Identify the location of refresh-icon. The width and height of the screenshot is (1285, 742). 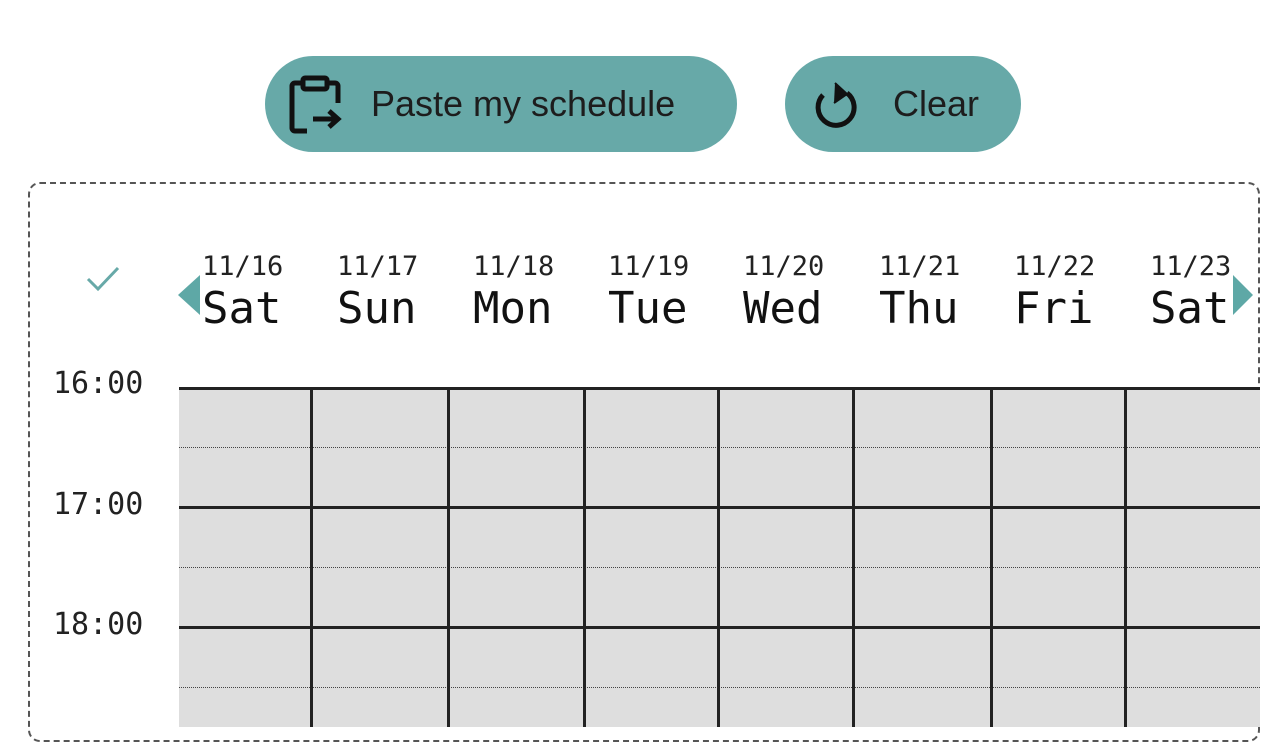
(835, 104).